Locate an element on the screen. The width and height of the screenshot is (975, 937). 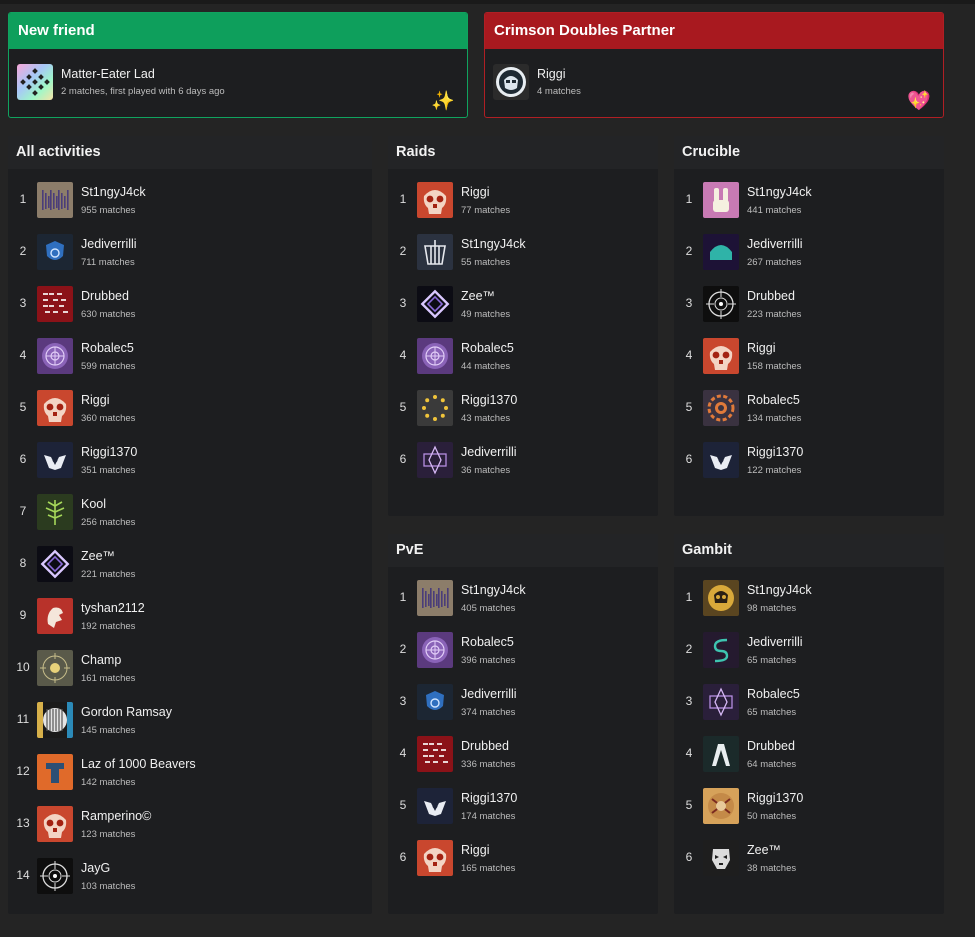
player-row: 2 St1ngyJ4ck 55 matches is located at coordinates (523, 250).